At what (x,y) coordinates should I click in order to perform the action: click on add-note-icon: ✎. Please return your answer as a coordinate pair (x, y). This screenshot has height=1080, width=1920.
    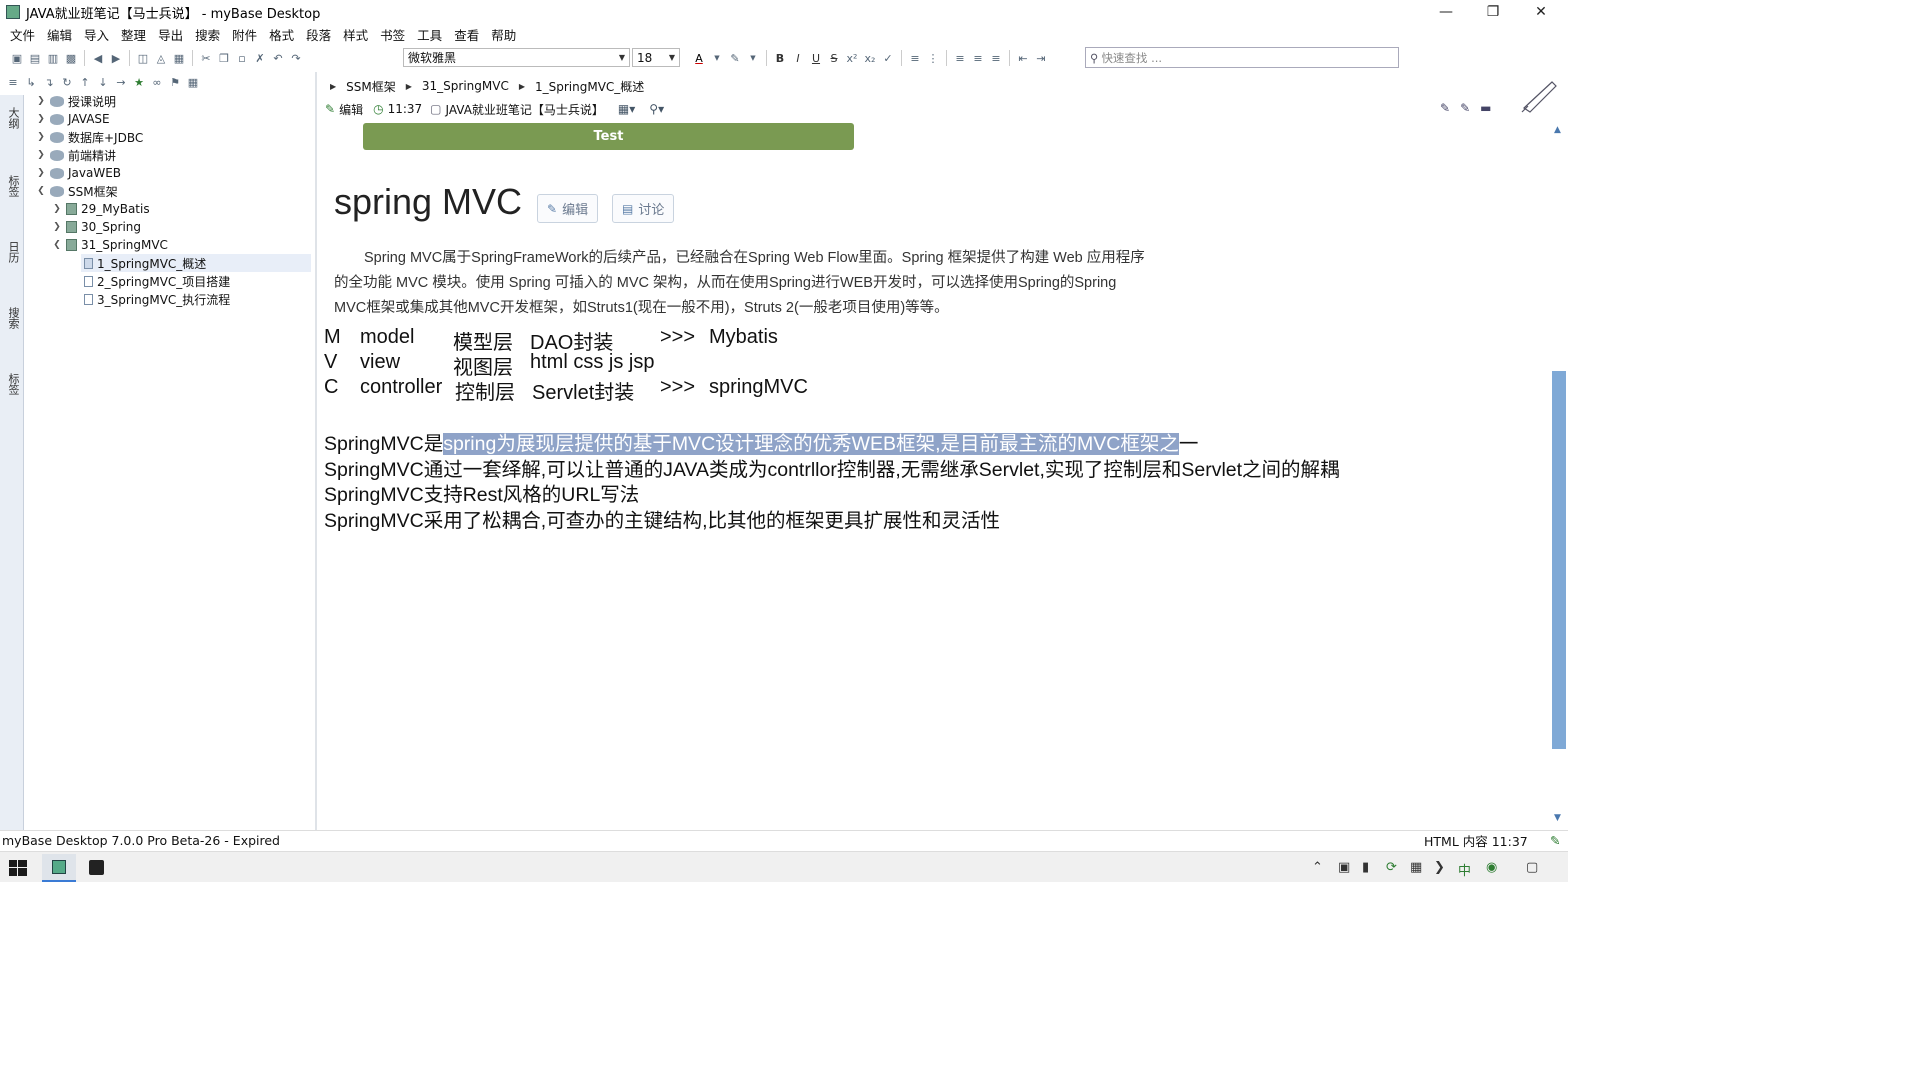
    Looking at the image, I should click on (1465, 108).